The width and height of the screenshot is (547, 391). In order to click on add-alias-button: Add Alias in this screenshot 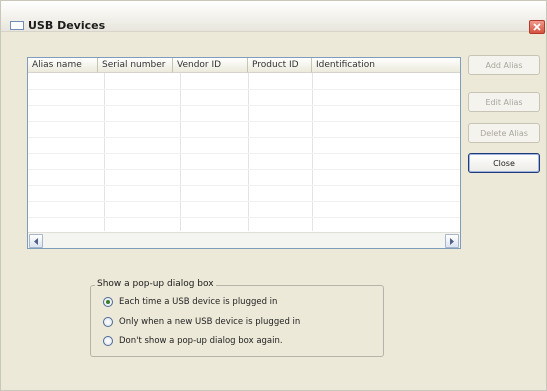, I will do `click(504, 65)`.